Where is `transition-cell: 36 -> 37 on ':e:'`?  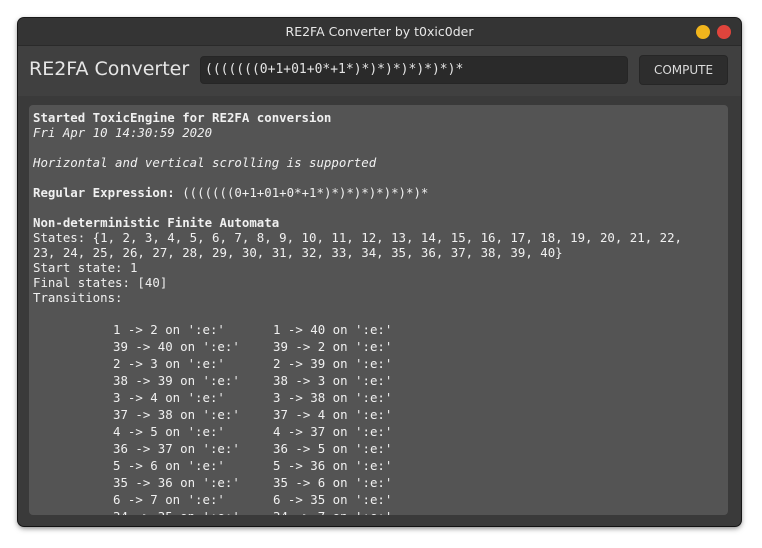 transition-cell: 36 -> 37 on ':e:' is located at coordinates (176, 448).